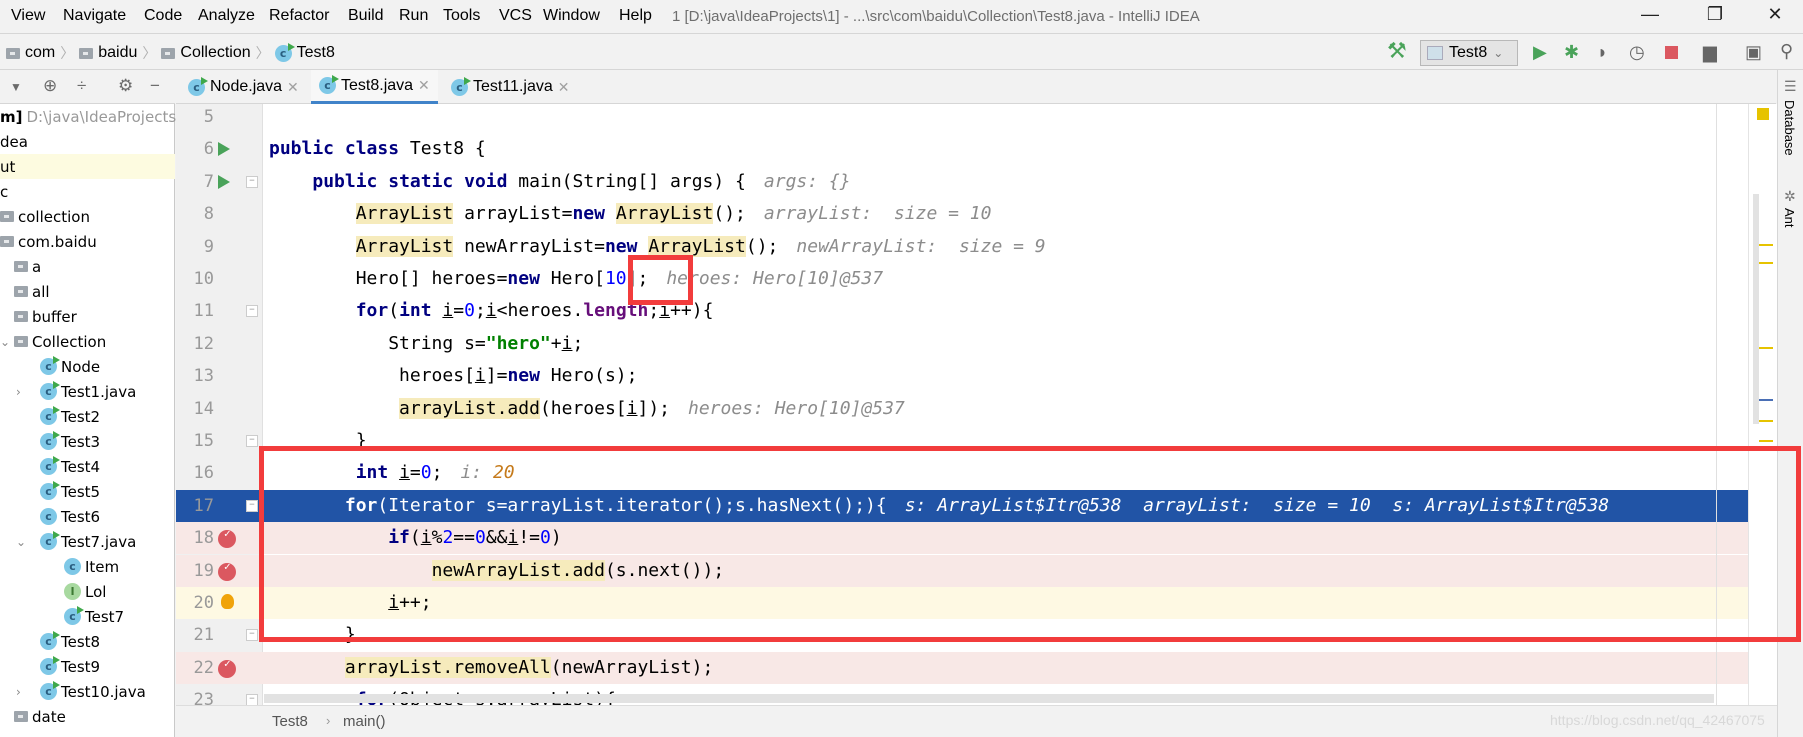 This screenshot has height=737, width=1803. What do you see at coordinates (1637, 52) in the screenshot?
I see `profile-icon: ◷` at bounding box center [1637, 52].